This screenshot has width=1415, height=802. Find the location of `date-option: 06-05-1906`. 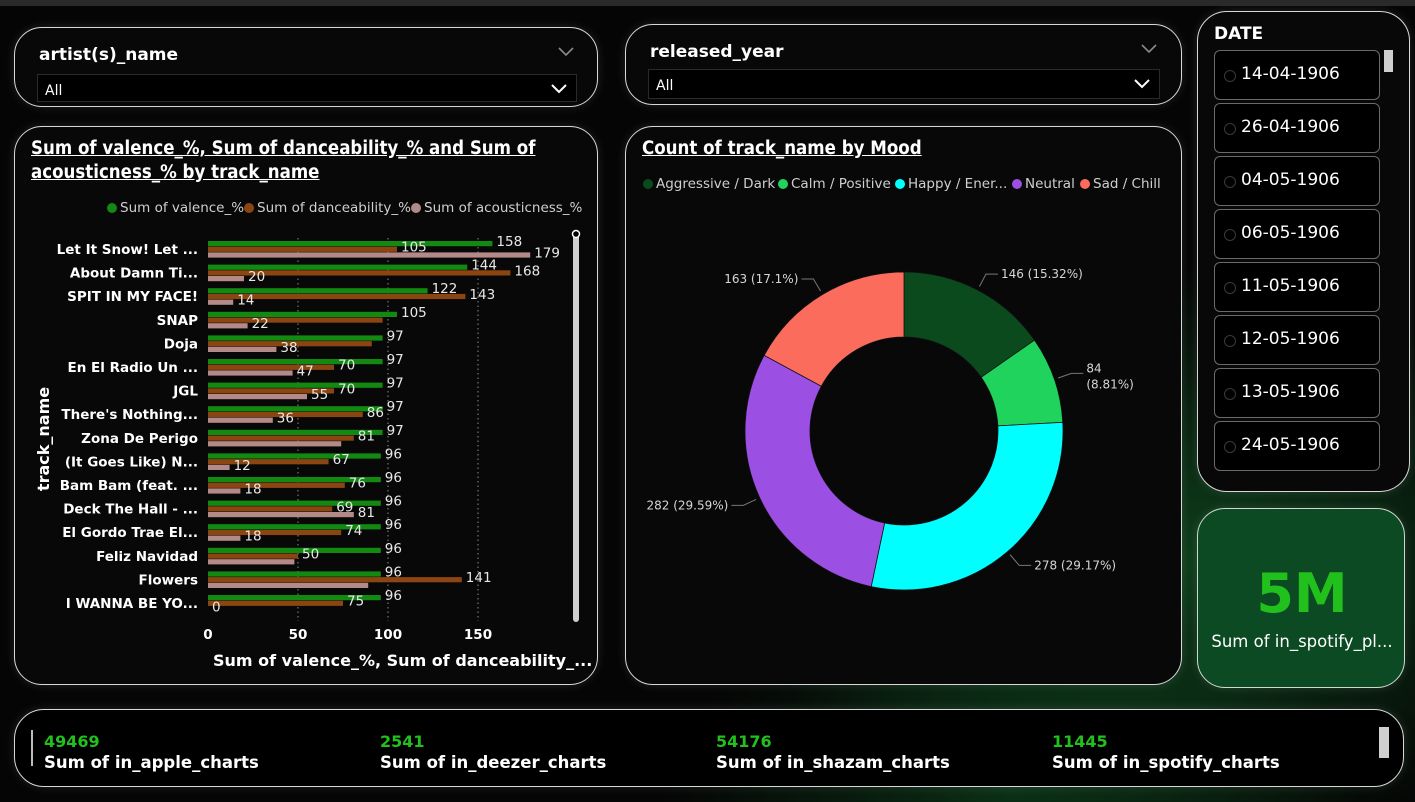

date-option: 06-05-1906 is located at coordinates (1297, 234).